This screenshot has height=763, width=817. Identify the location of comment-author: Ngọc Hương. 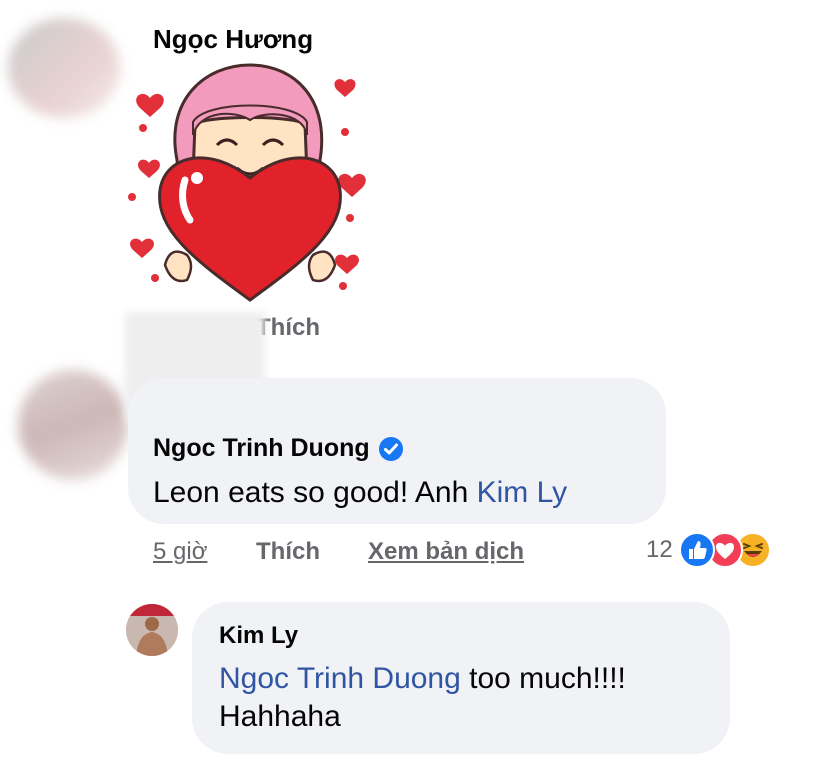
(233, 39).